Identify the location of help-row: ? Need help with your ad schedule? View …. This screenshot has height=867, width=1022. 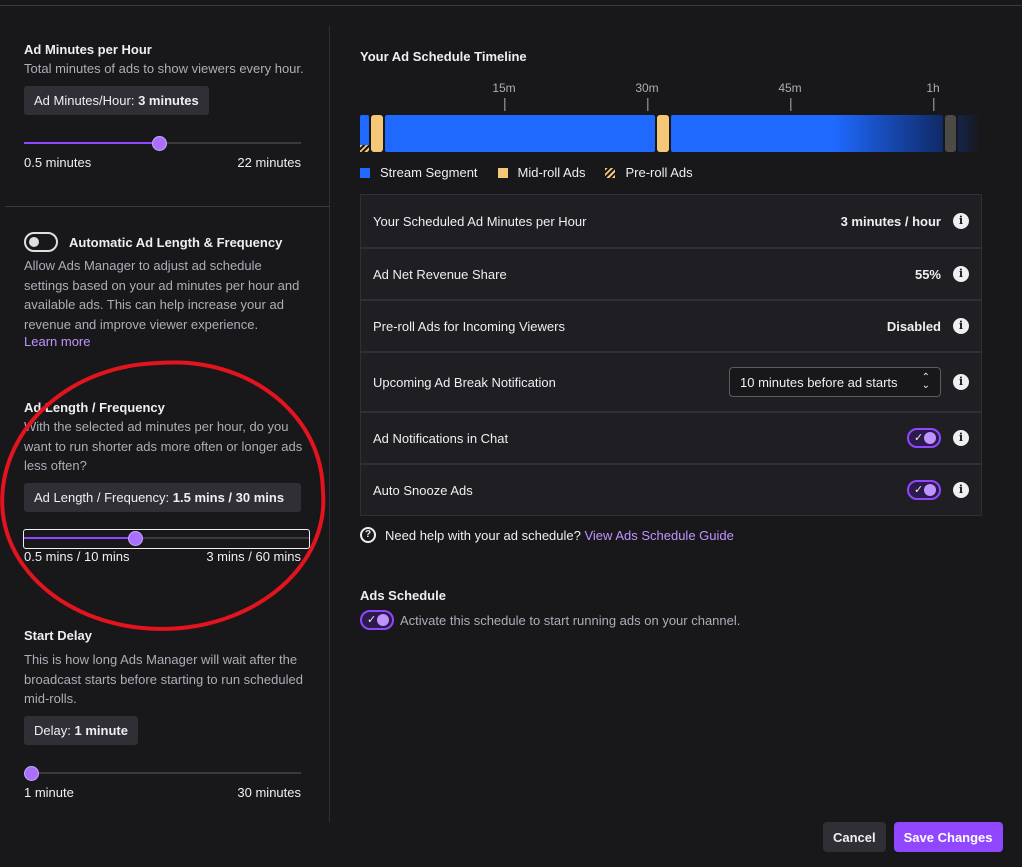
(547, 535).